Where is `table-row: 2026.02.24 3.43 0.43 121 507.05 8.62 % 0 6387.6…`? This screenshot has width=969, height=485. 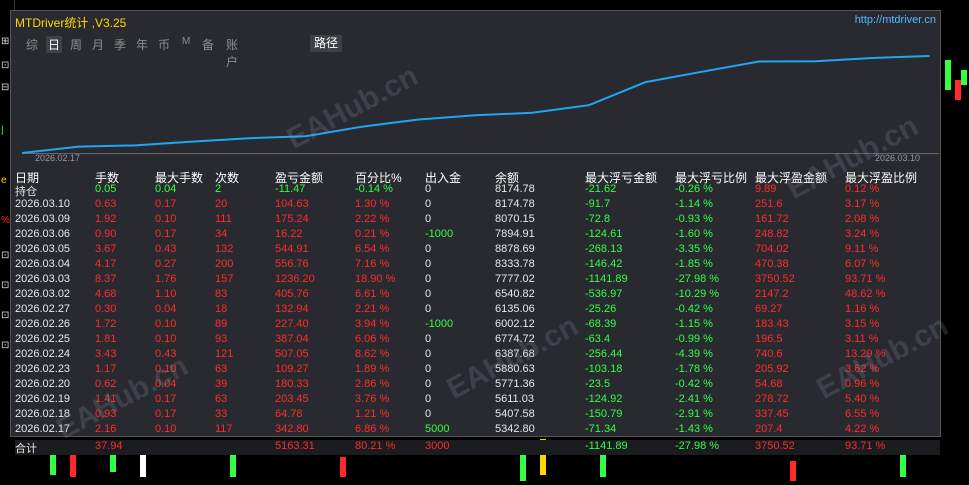 table-row: 2026.02.24 3.43 0.43 121 507.05 8.62 % 0 6387.6… is located at coordinates (477, 355).